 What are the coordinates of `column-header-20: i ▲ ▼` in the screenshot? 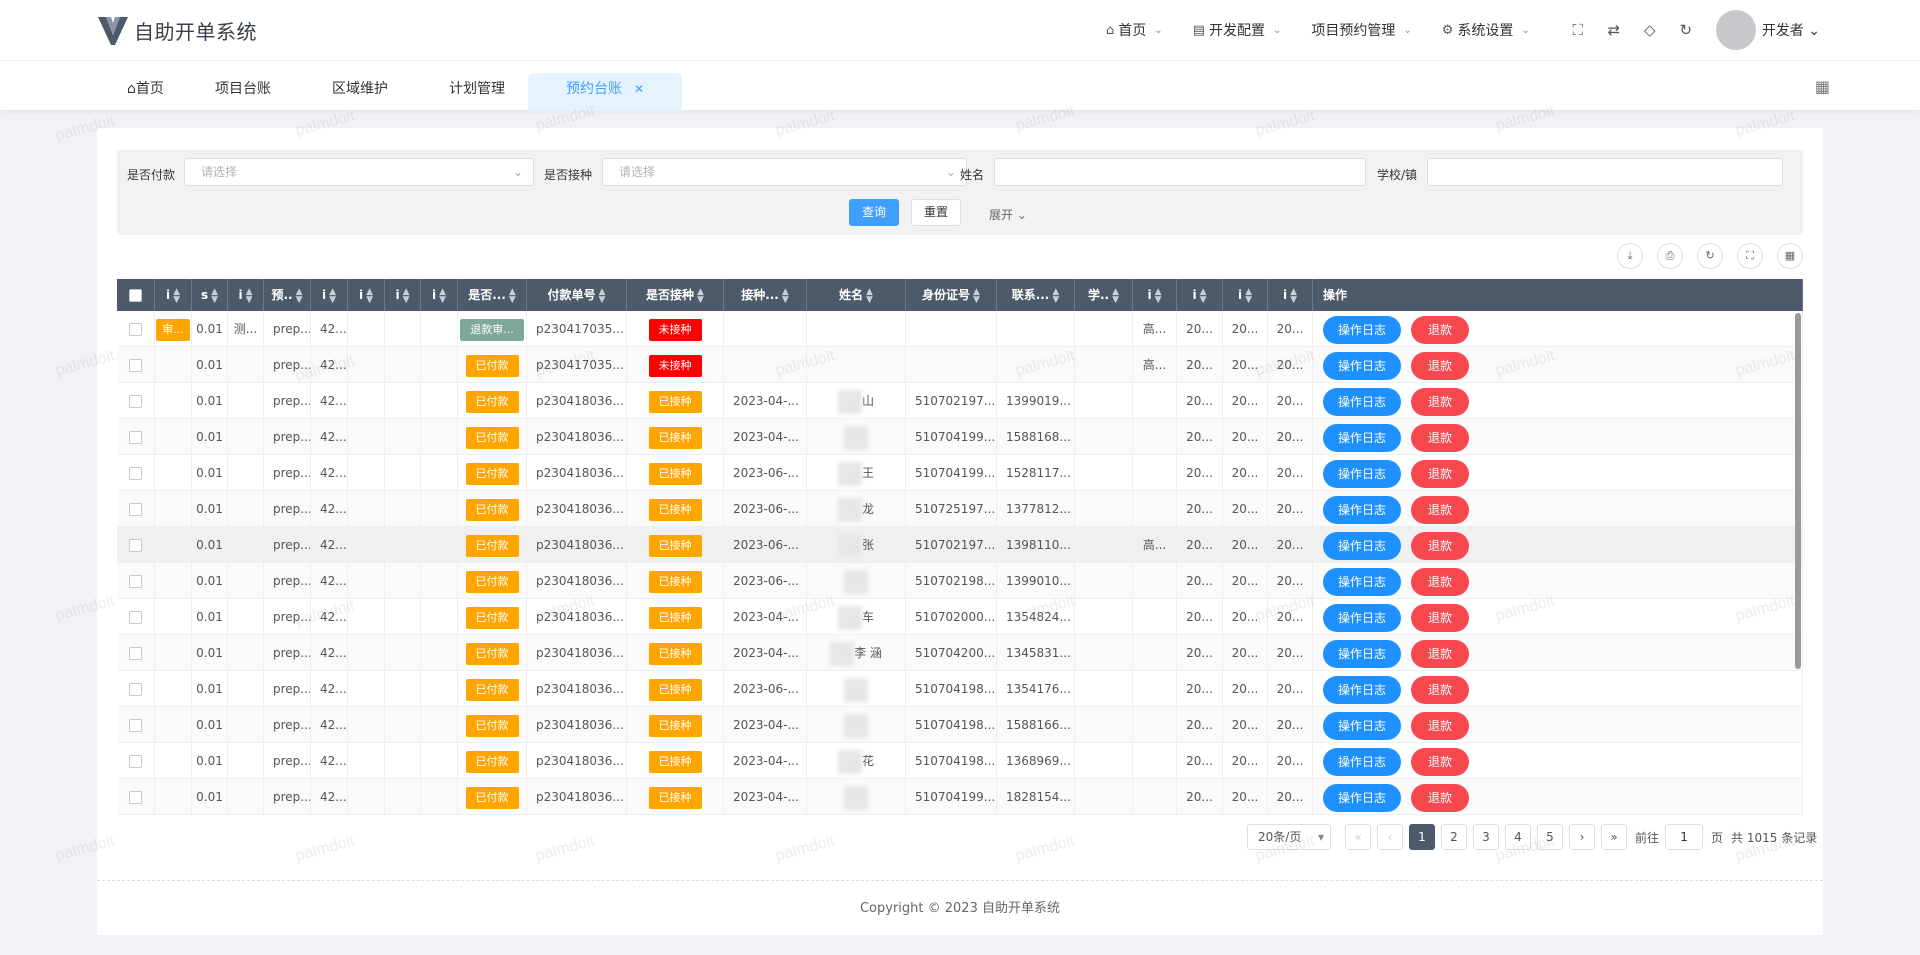 It's located at (1290, 295).